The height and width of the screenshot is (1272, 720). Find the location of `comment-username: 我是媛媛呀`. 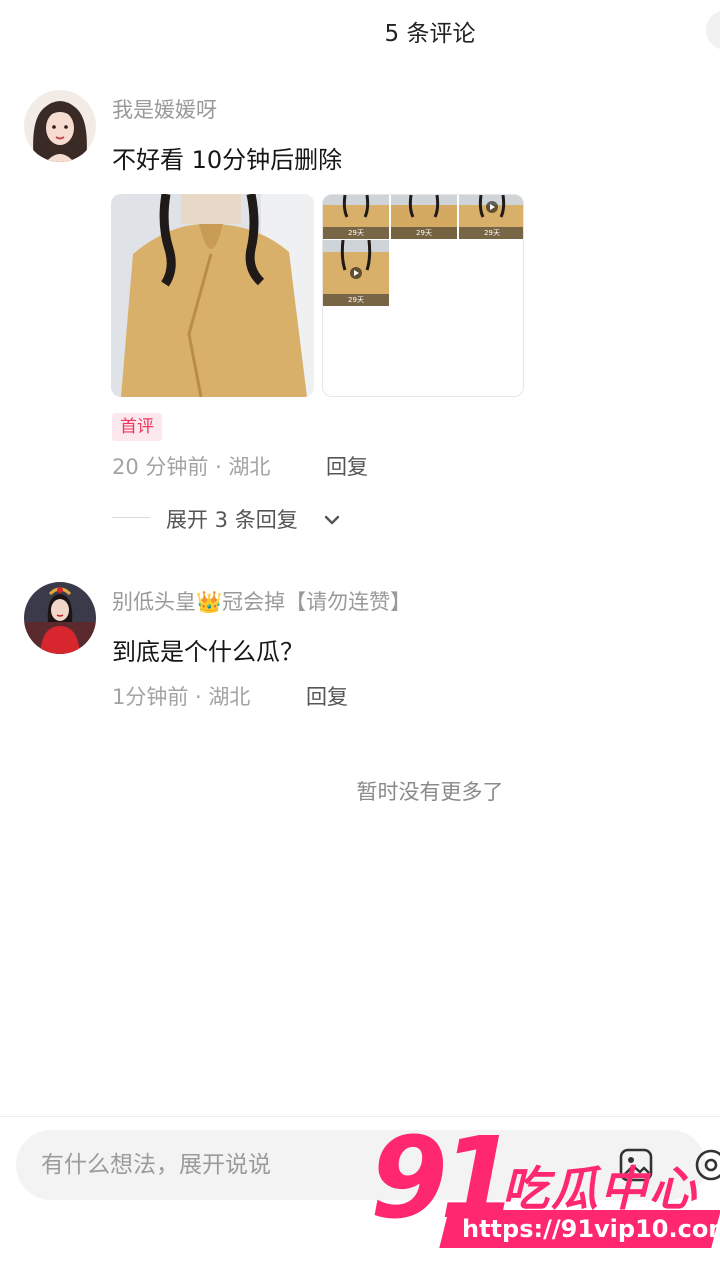

comment-username: 我是媛媛呀 is located at coordinates (164, 109).